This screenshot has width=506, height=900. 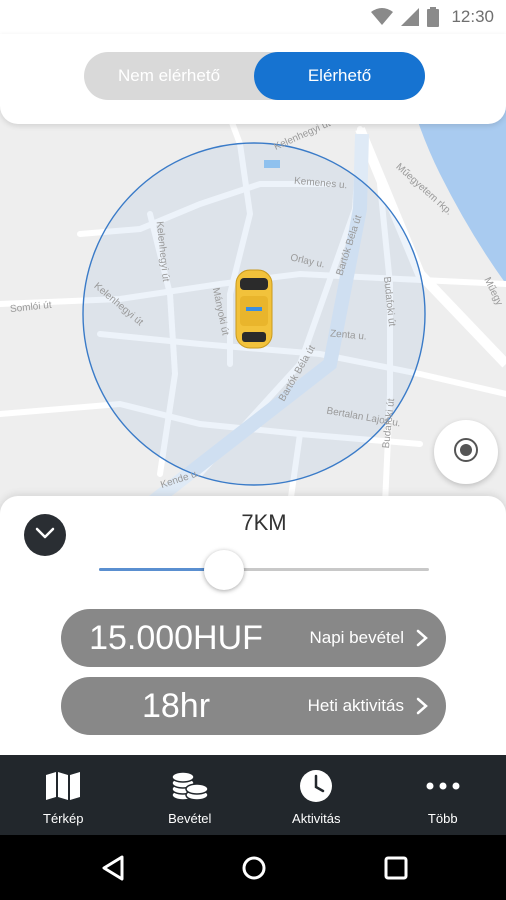 What do you see at coordinates (443, 786) in the screenshot?
I see `more-icon` at bounding box center [443, 786].